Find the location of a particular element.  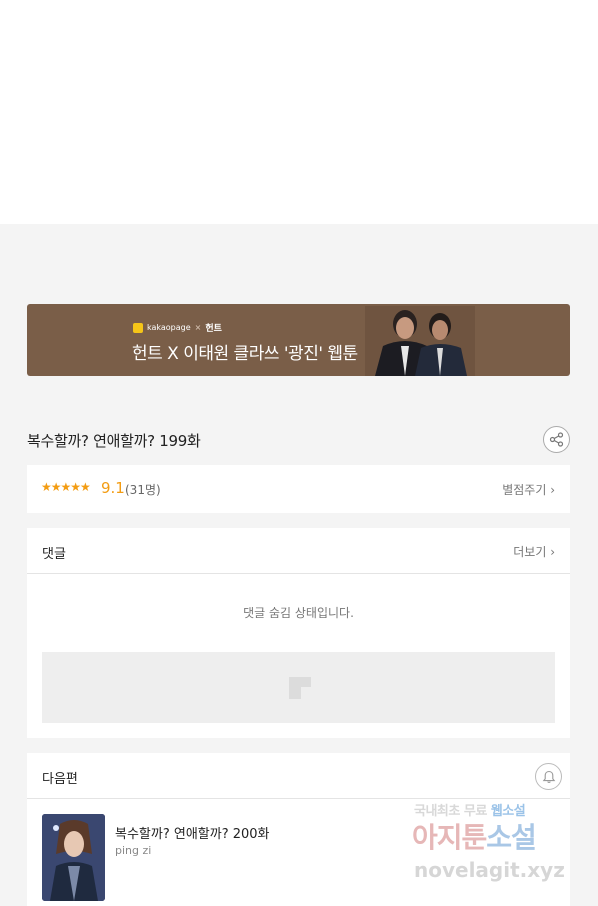

bell-icon is located at coordinates (548, 776).